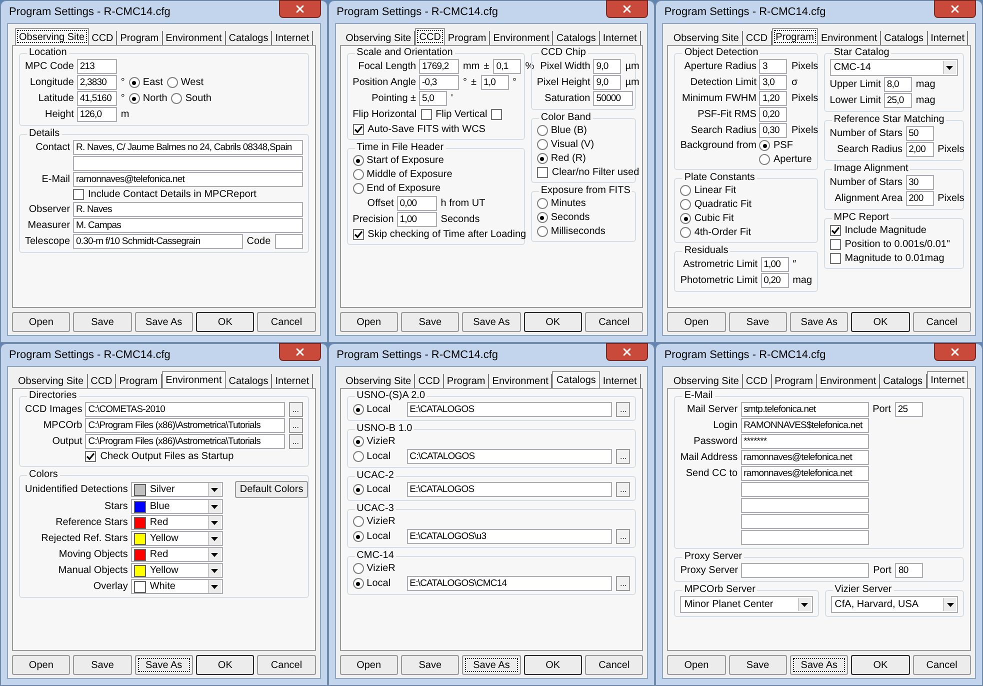 The width and height of the screenshot is (983, 686). I want to click on radio-option: North, so click(148, 98).